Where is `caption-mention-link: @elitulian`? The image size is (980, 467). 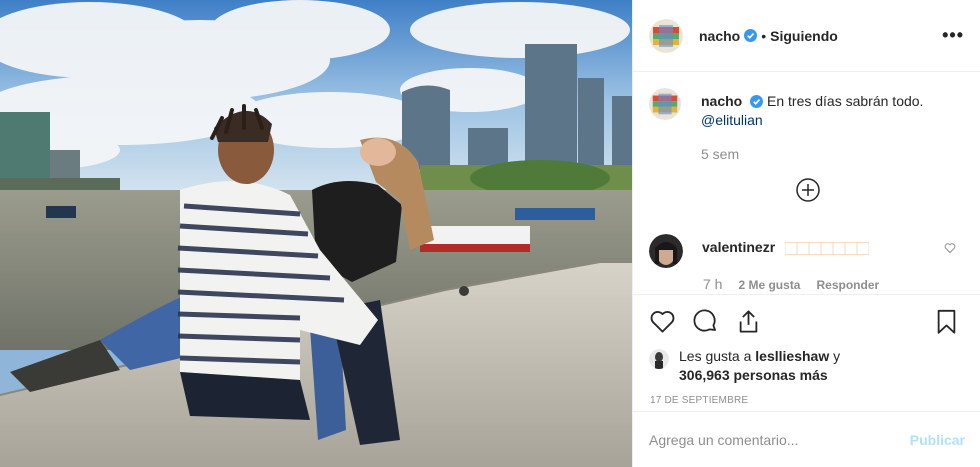
caption-mention-link: @elitulian is located at coordinates (812, 120).